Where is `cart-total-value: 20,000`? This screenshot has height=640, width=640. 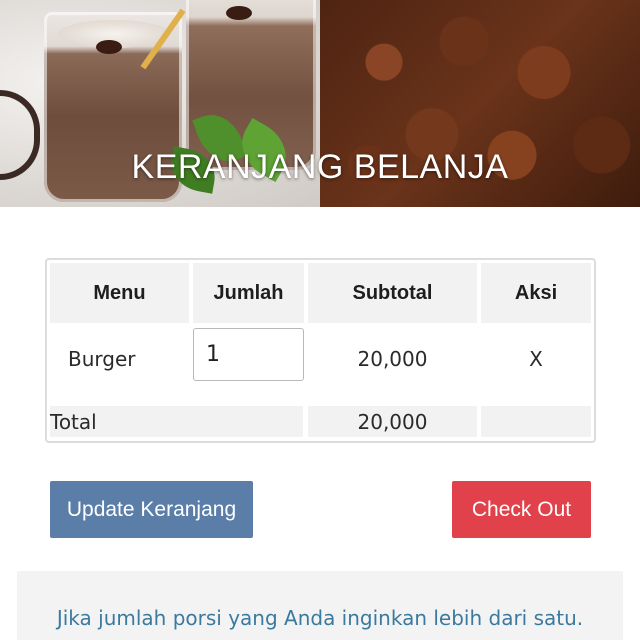
cart-total-value: 20,000 is located at coordinates (392, 421).